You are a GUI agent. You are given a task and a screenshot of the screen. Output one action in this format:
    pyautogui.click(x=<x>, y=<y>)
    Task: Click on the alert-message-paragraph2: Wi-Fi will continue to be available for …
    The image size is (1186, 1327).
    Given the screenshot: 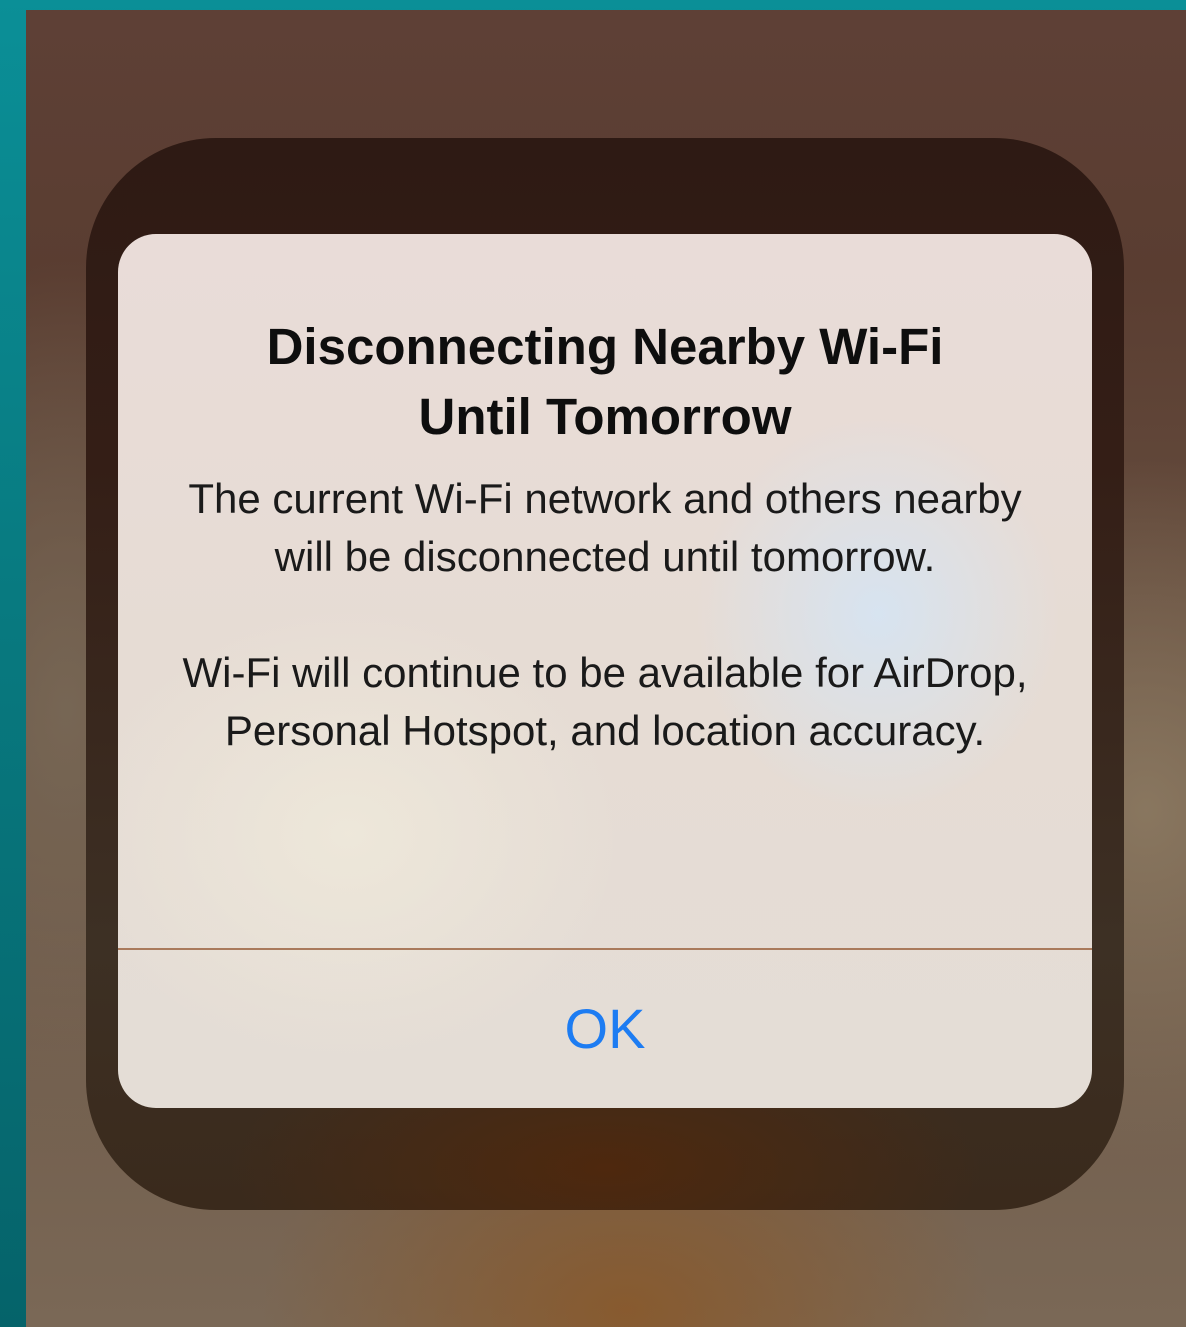 What is the action you would take?
    pyautogui.click(x=605, y=701)
    